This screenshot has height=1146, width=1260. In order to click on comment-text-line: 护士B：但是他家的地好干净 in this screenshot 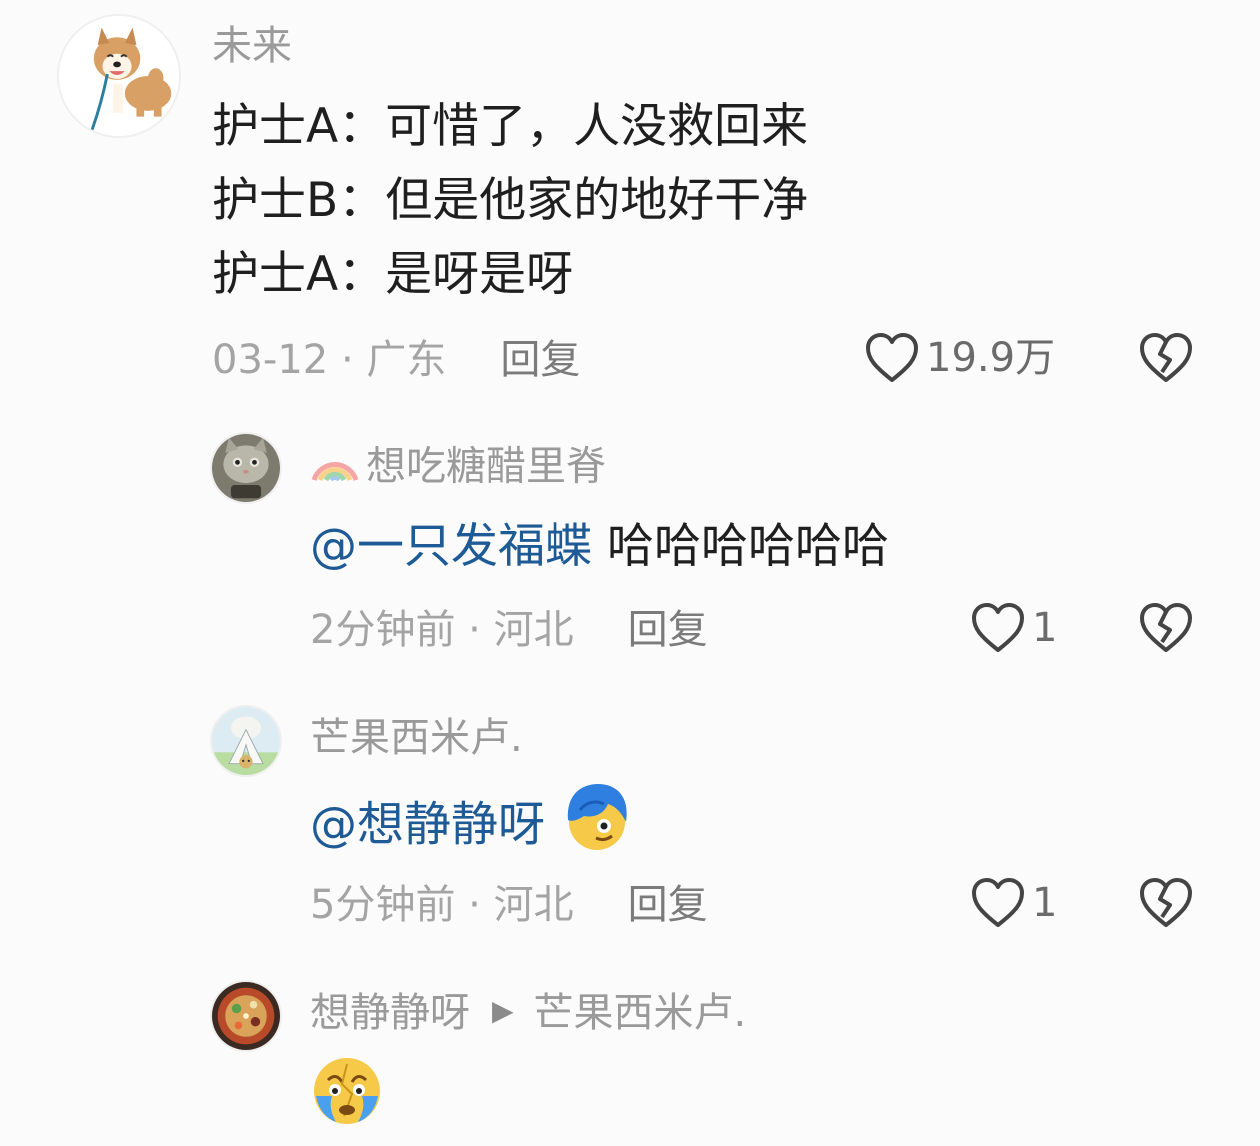, I will do `click(510, 200)`.